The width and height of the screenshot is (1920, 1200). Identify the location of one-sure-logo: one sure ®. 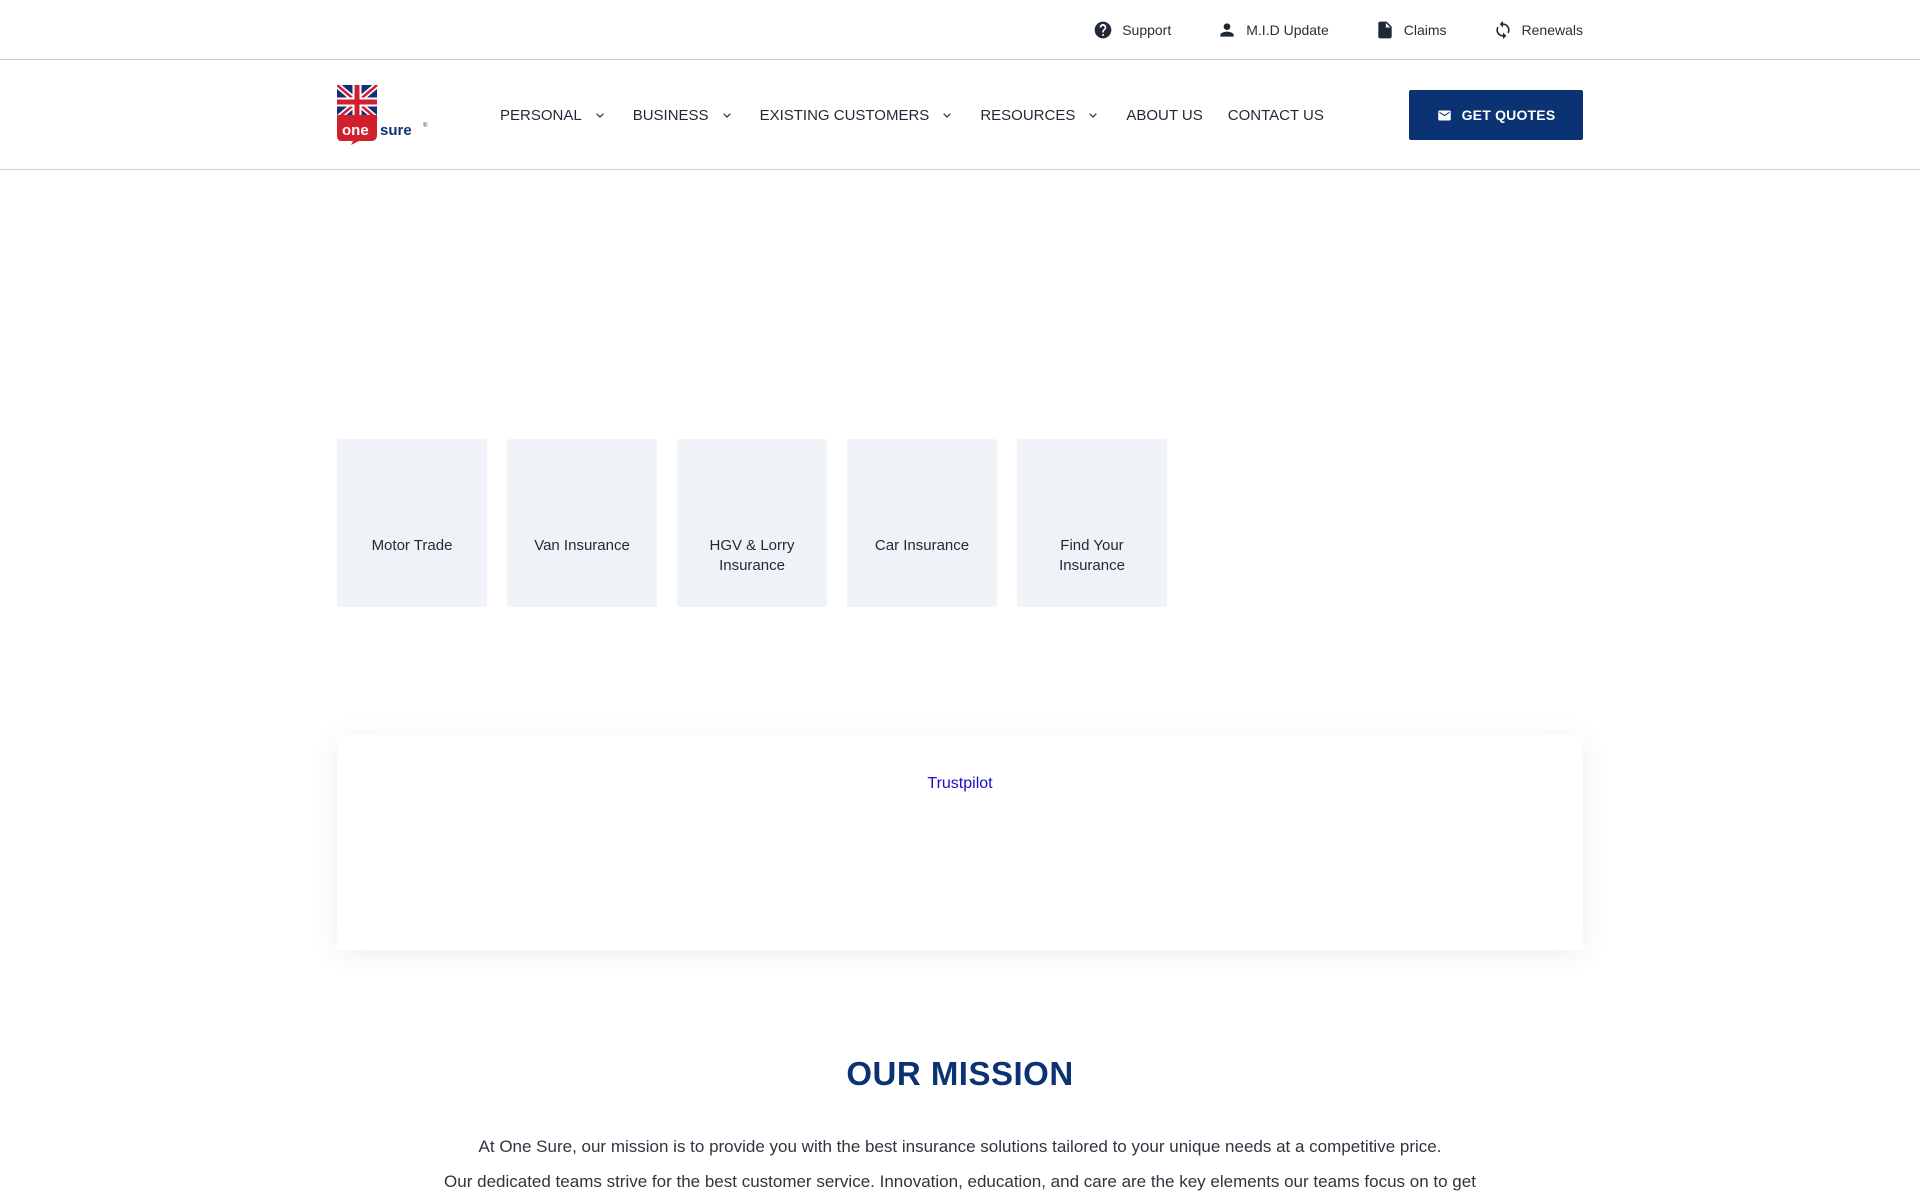
(383, 115).